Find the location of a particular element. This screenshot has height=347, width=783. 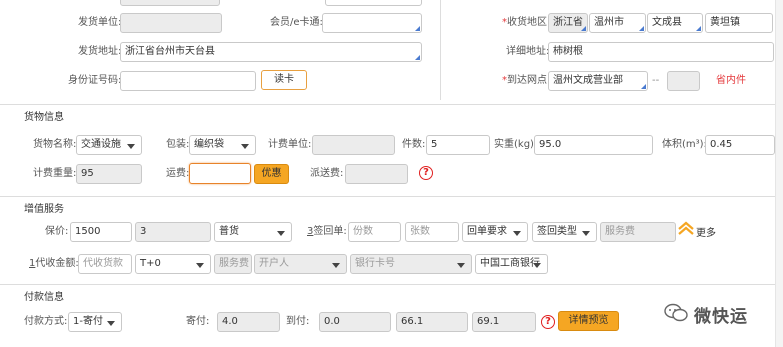

arrival-outlet-label: *到达网点: is located at coordinates (526, 80).